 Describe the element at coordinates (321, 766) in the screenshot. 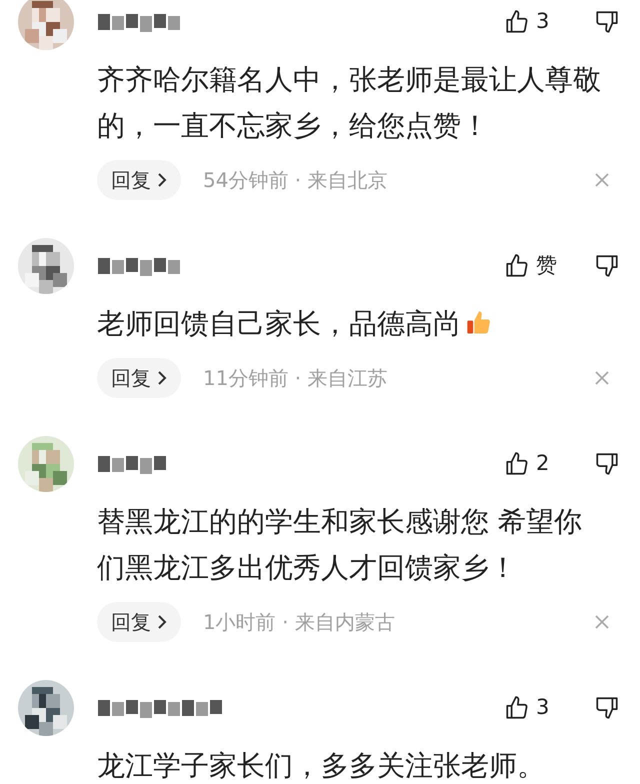

I see `comment-text: 龙江学子家长们，多多关注张老师。` at that location.